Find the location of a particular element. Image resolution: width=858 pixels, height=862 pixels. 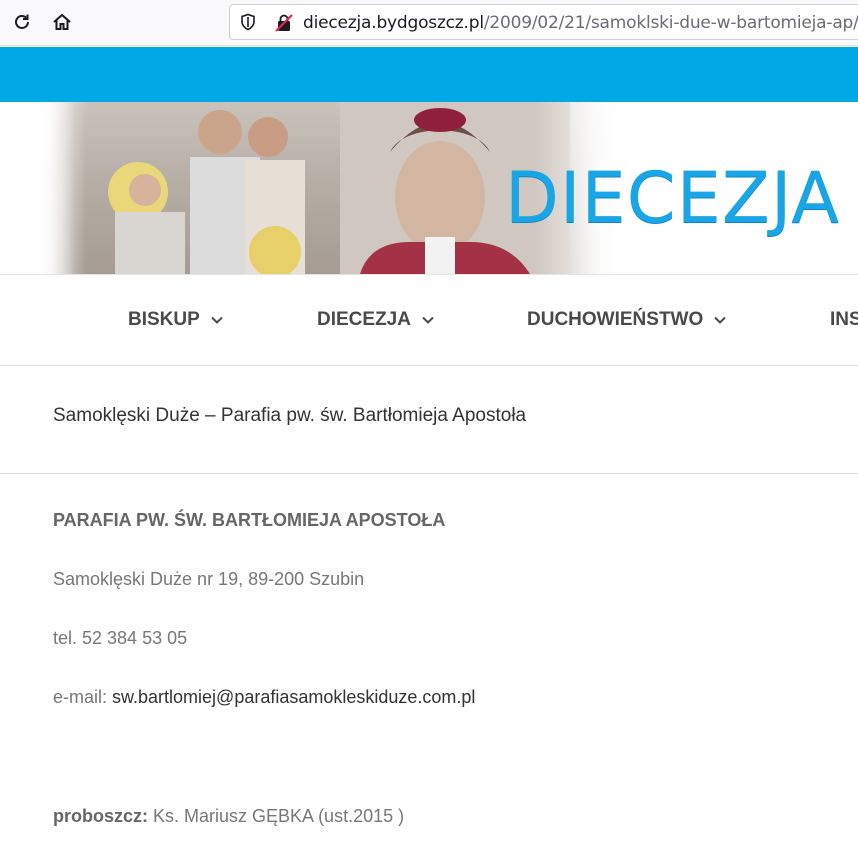

nav-item-label: BISKUP is located at coordinates (164, 319).